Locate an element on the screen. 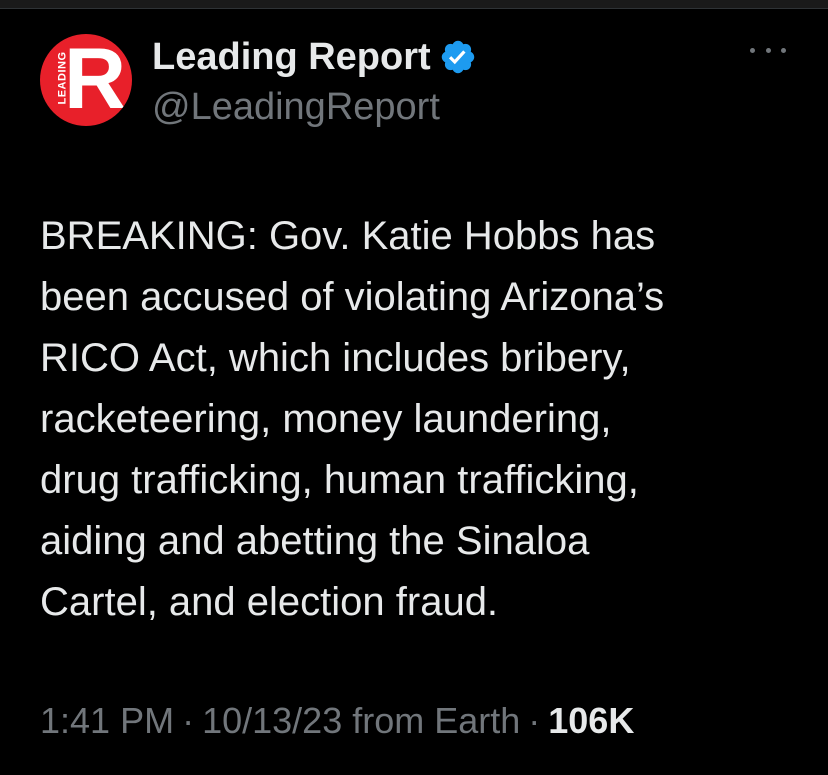  tweet-source: from Earth is located at coordinates (436, 720).